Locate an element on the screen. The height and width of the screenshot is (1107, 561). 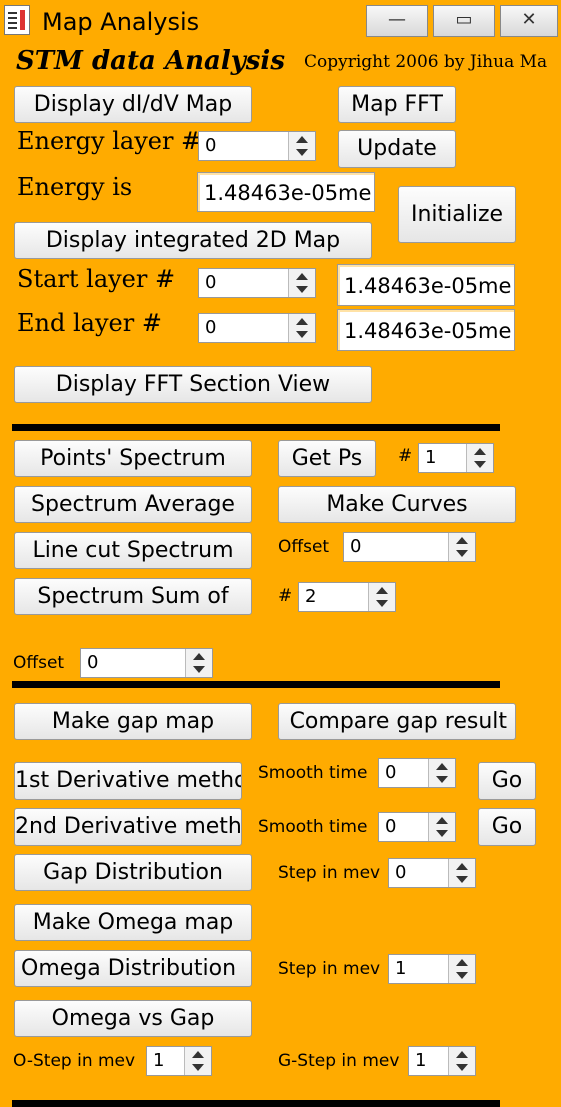
smooth-time-label-2: Smooth time is located at coordinates (313, 827).